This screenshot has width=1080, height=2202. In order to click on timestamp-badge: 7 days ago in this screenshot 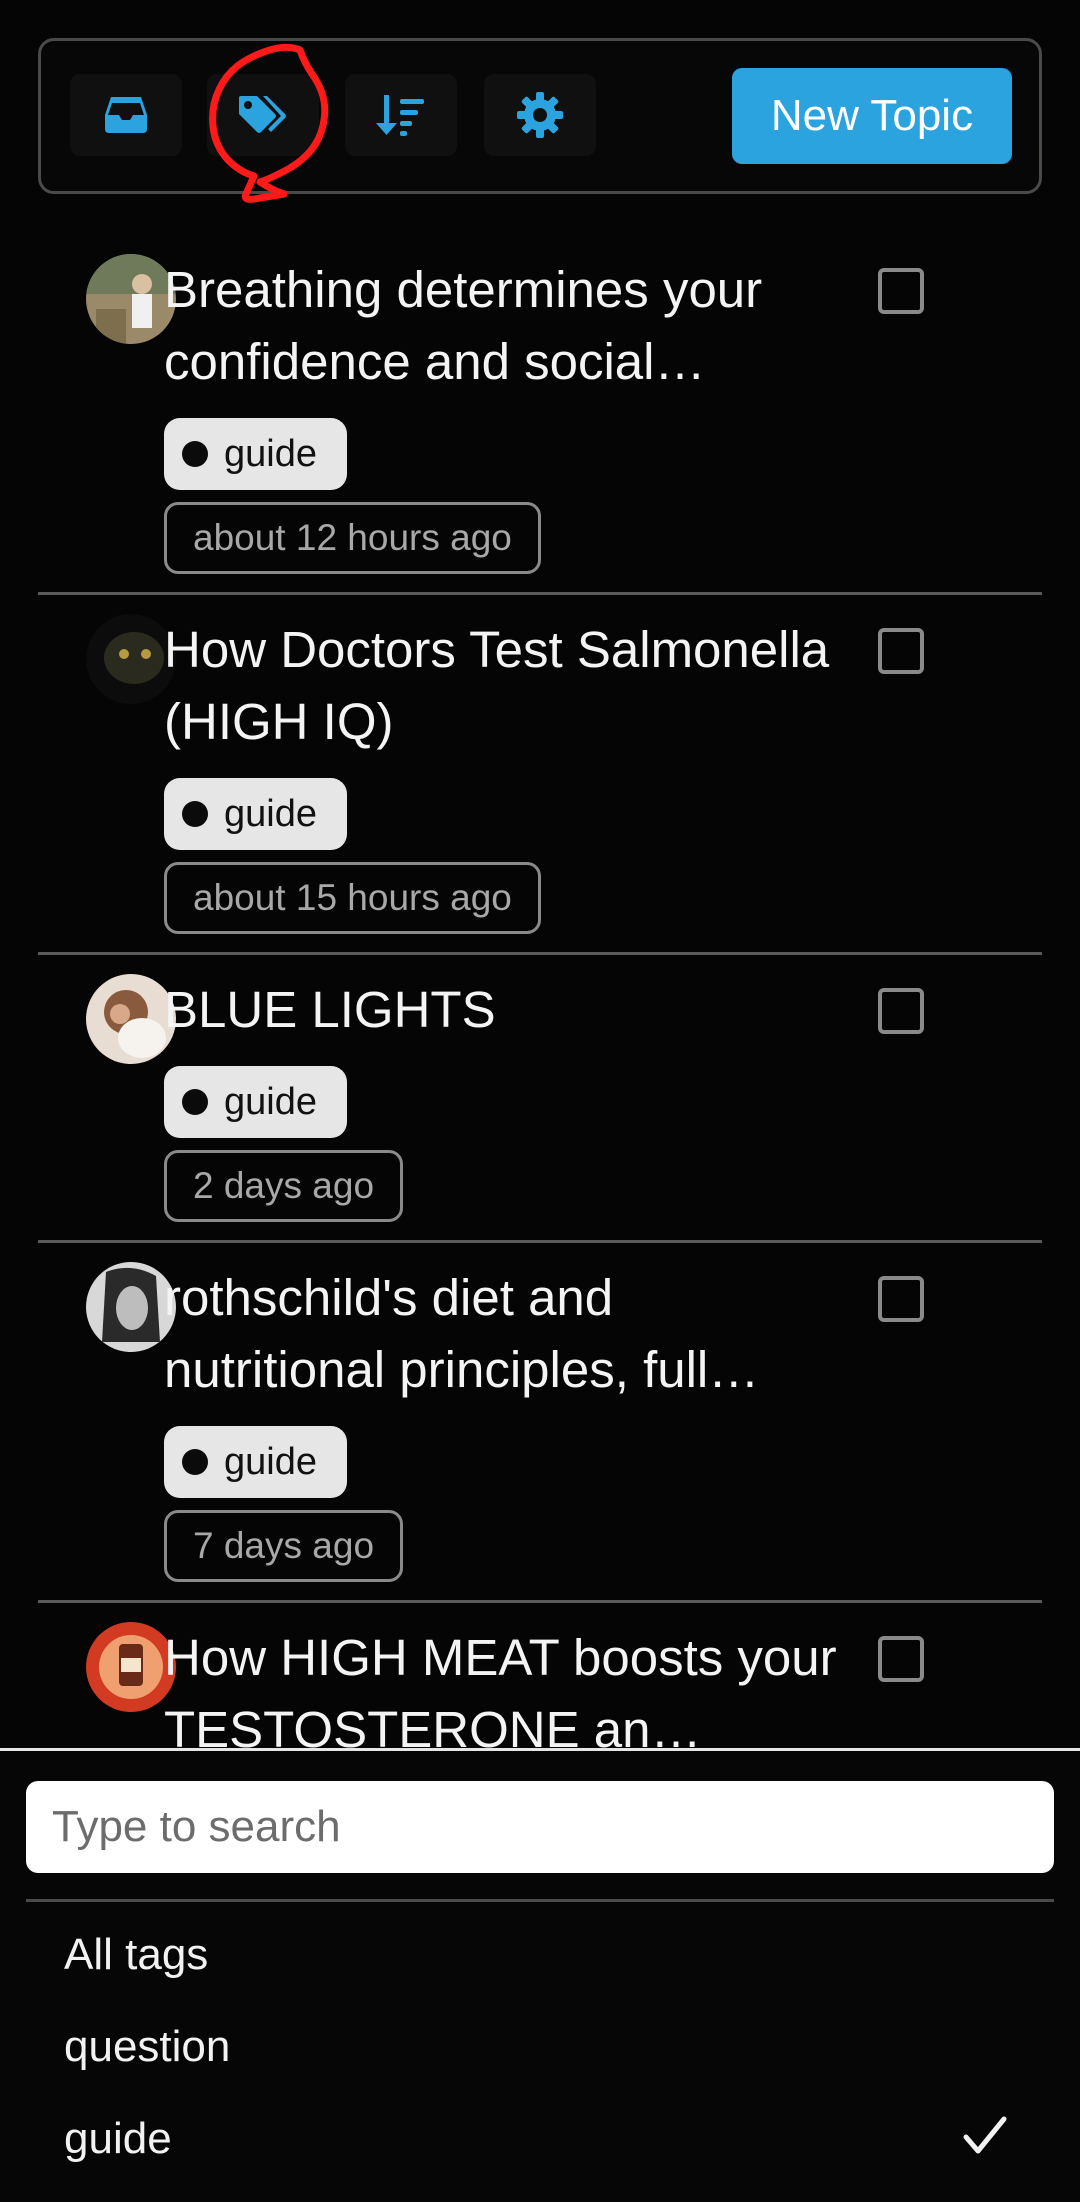, I will do `click(284, 1546)`.